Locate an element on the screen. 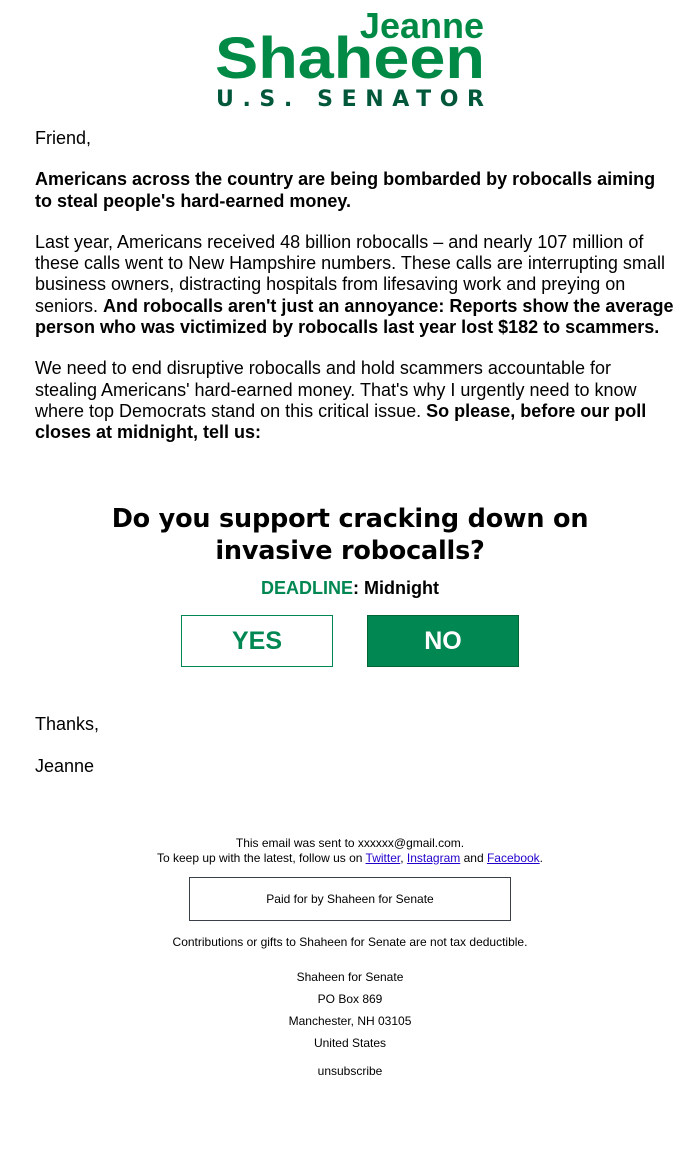  and-separator: and is located at coordinates (473, 857).